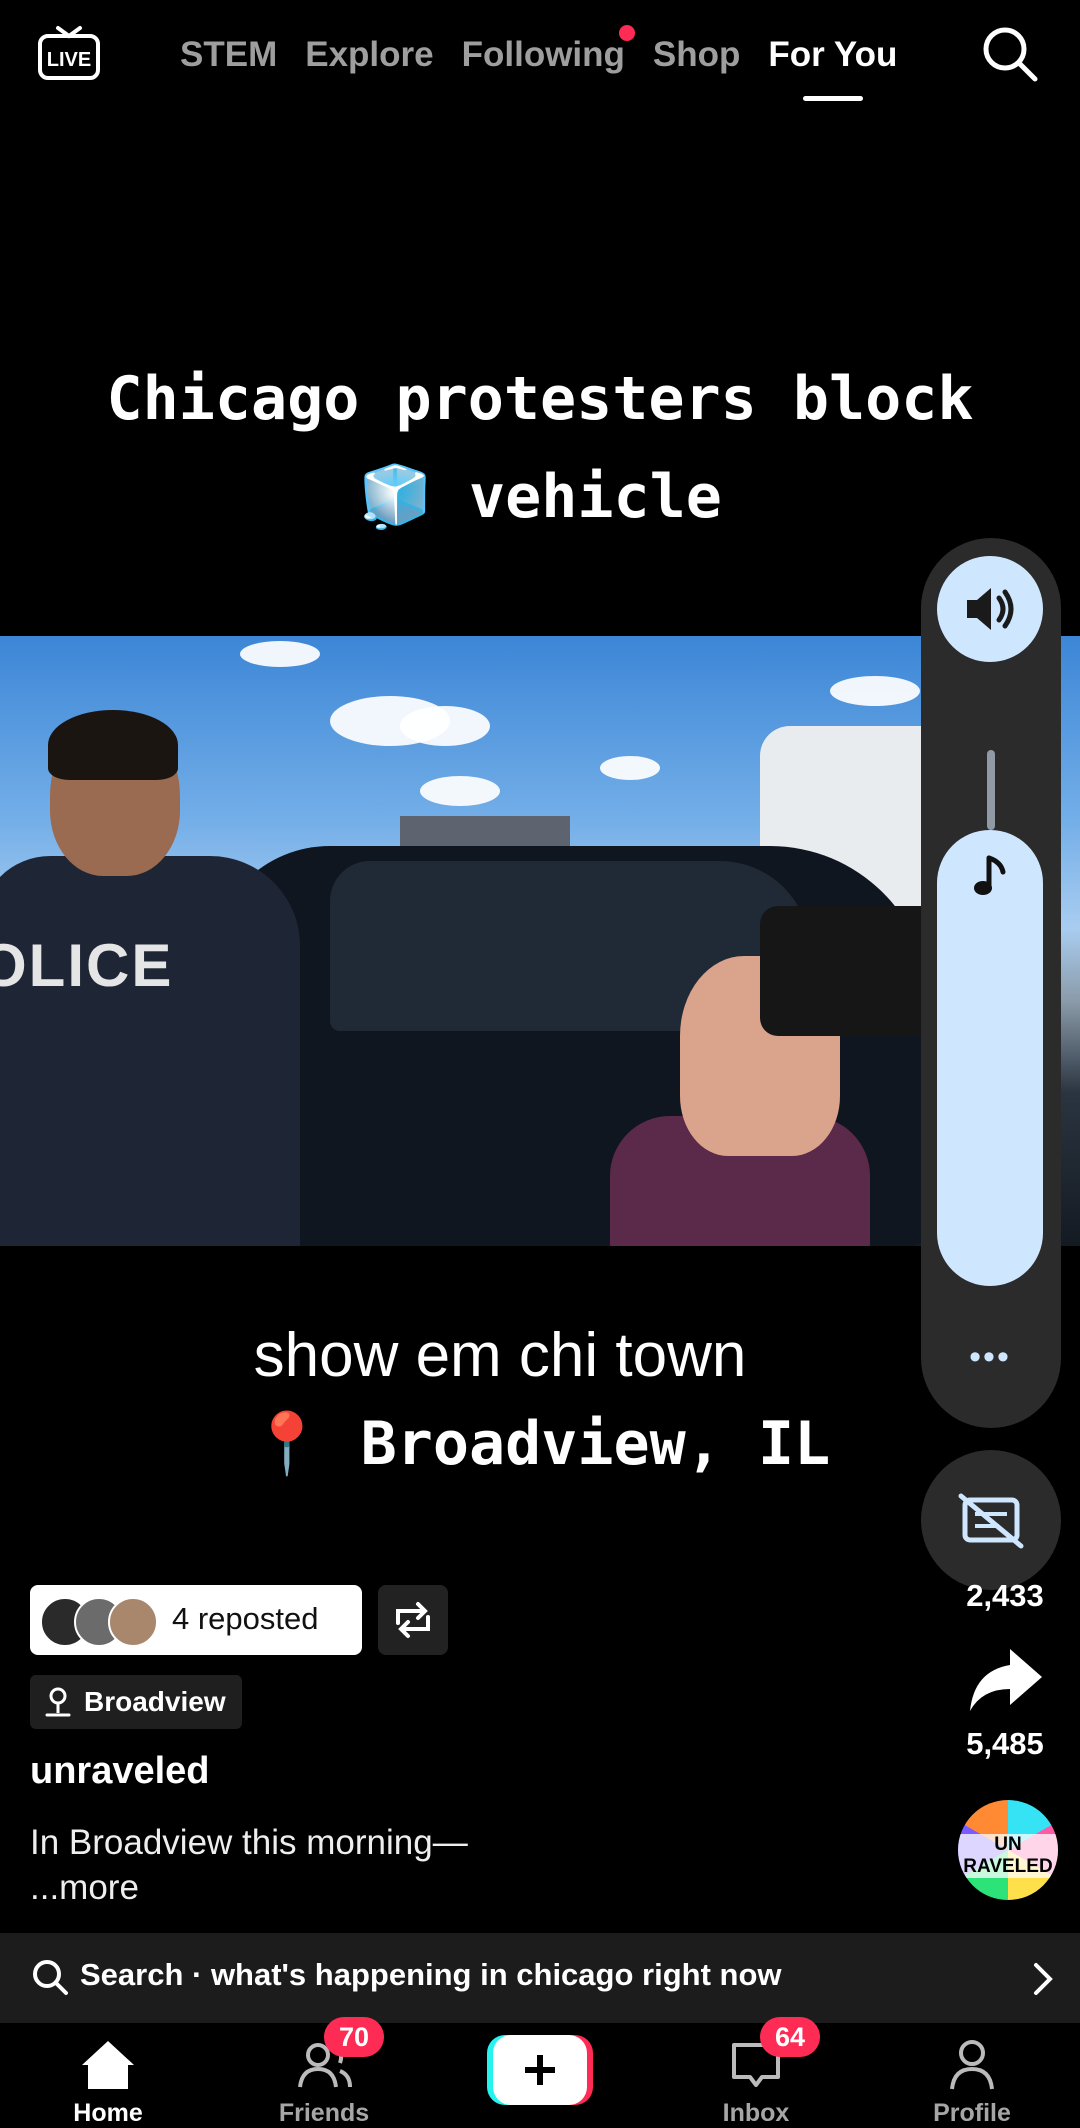 Image resolution: width=1080 pixels, height=2128 pixels. I want to click on nav-home-label: Home, so click(108, 2113).